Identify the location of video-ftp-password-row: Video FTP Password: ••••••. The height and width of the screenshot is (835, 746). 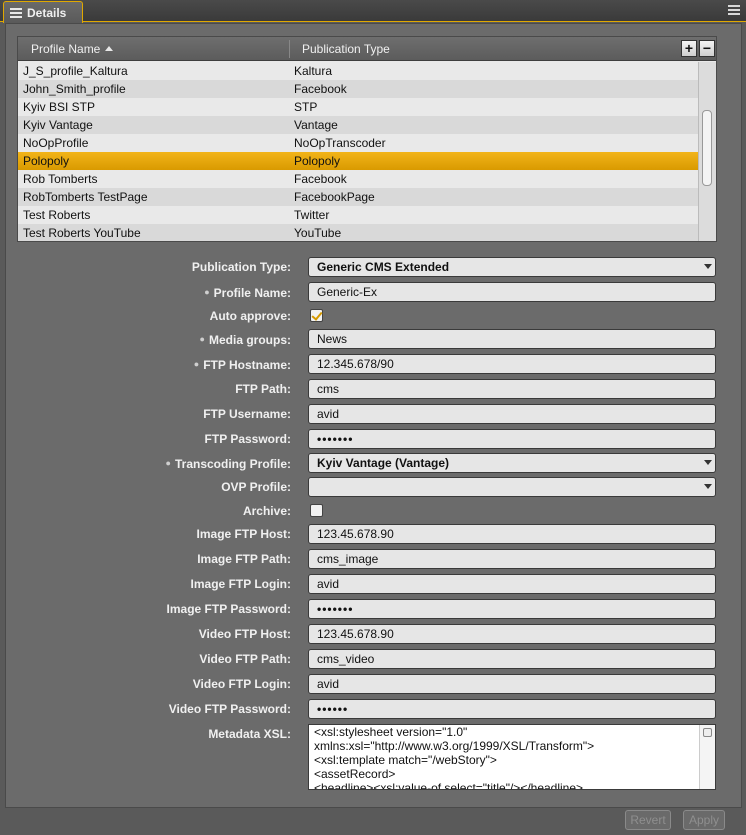
(374, 709).